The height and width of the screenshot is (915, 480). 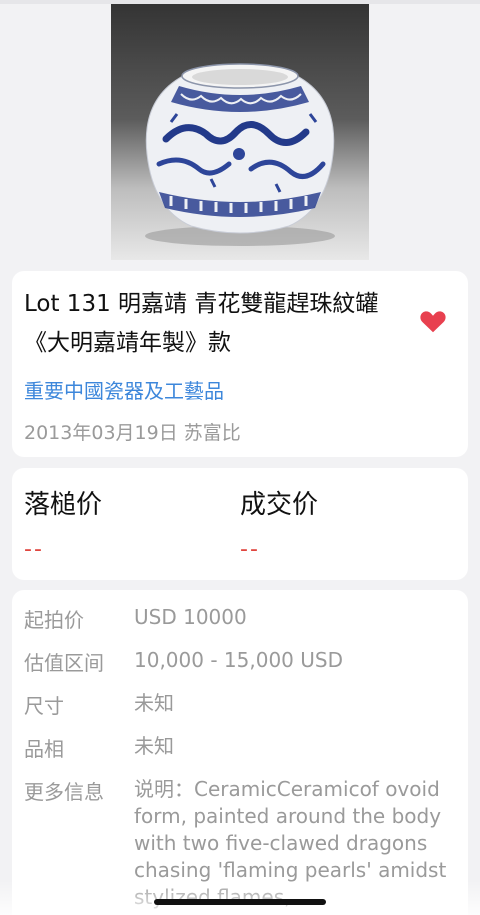 What do you see at coordinates (433, 321) in the screenshot?
I see `favorite-heart-icon` at bounding box center [433, 321].